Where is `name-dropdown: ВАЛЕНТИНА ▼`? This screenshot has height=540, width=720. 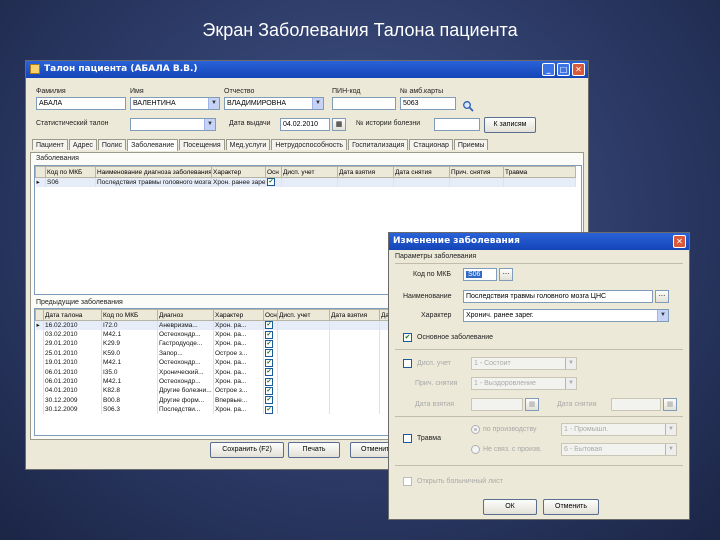
name-dropdown: ВАЛЕНТИНА ▼ is located at coordinates (175, 103).